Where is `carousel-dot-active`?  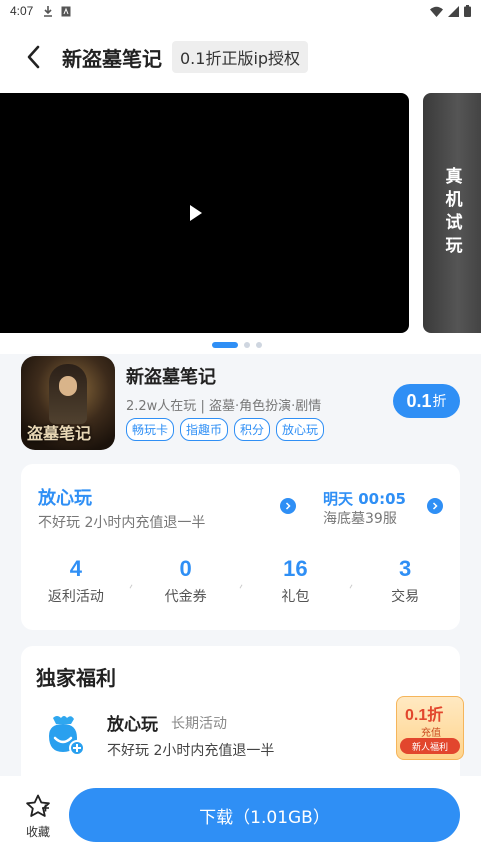
carousel-dot-active is located at coordinates (225, 345).